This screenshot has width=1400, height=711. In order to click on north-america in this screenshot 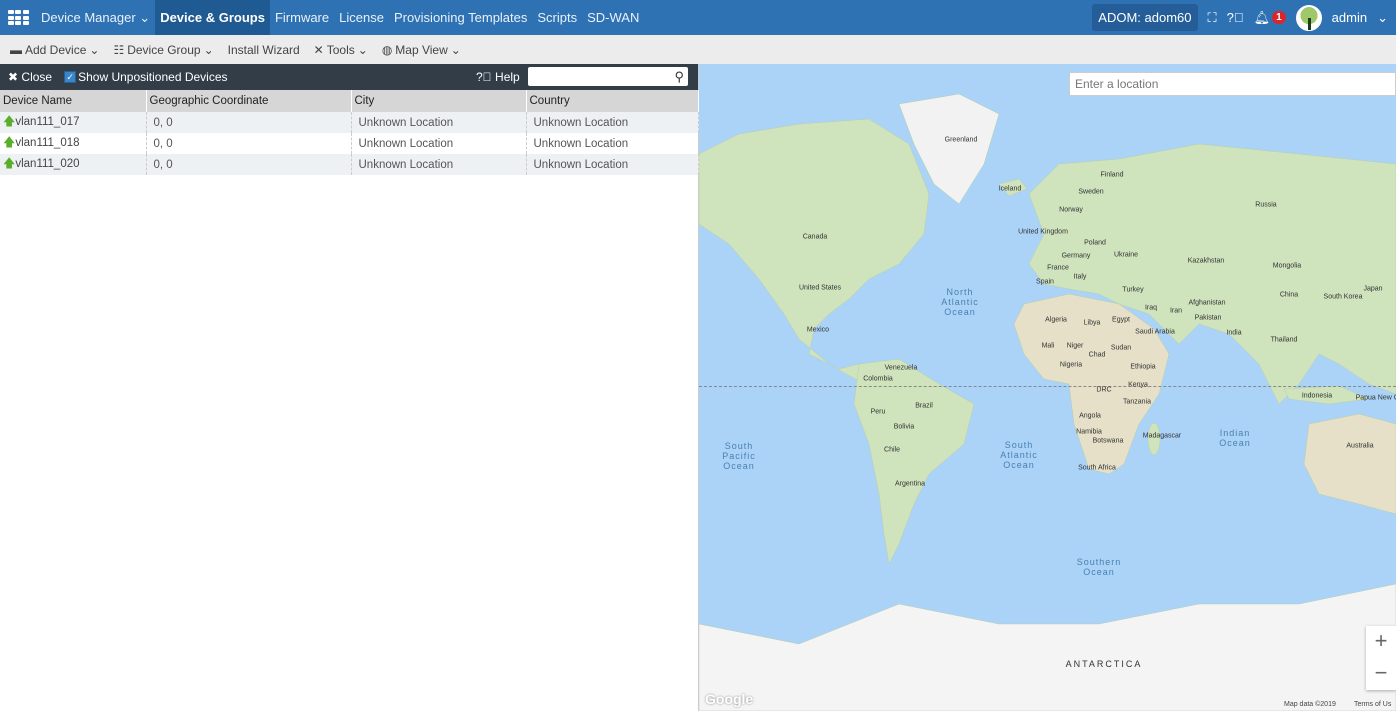, I will do `click(814, 251)`.